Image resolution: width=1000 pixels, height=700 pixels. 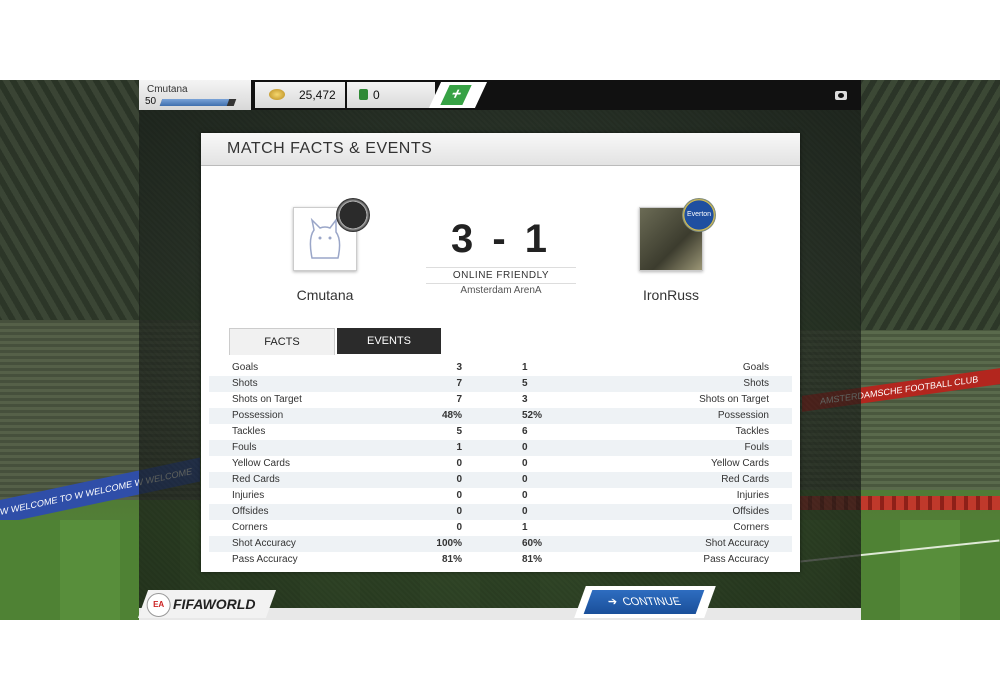 What do you see at coordinates (756, 383) in the screenshot?
I see `stat-label-away: Shots` at bounding box center [756, 383].